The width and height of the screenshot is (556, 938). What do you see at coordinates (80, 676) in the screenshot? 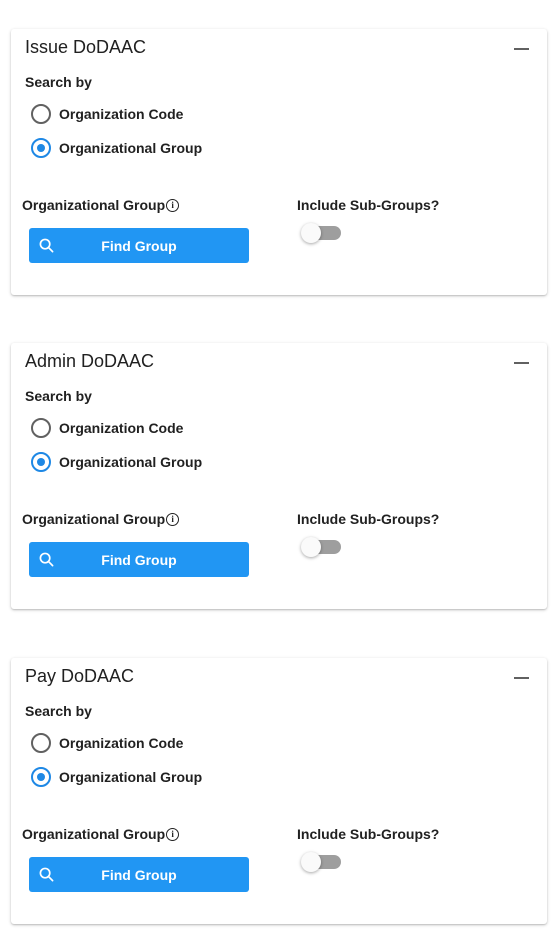
I see `card-title: Pay DoDAAC` at bounding box center [80, 676].